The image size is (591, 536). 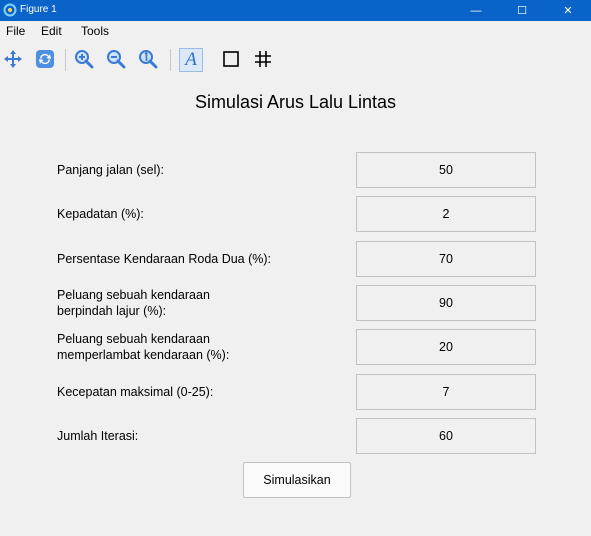 I want to click on app-icon, so click(x=10, y=10).